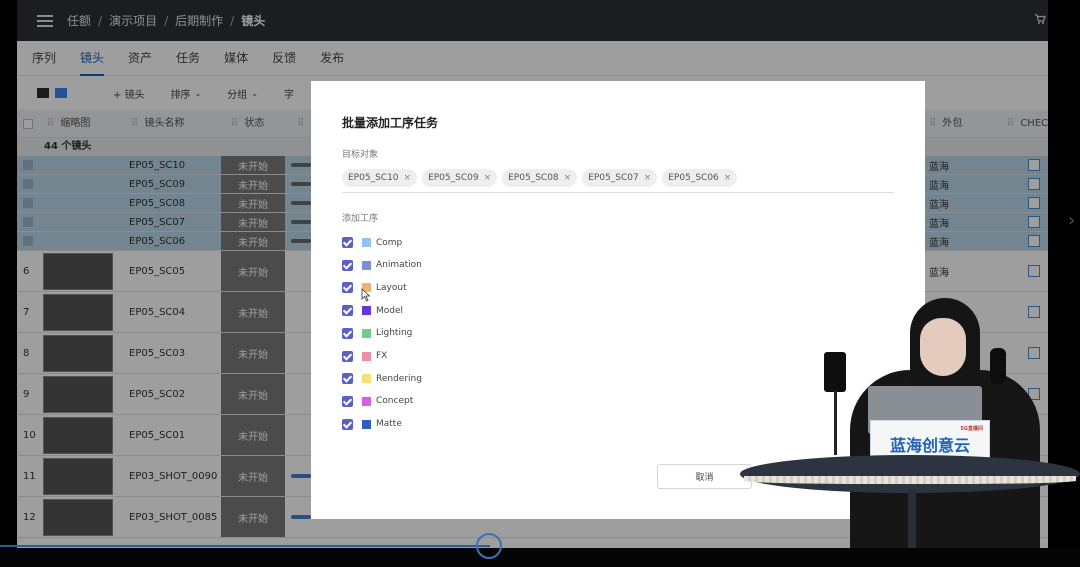  What do you see at coordinates (389, 242) in the screenshot?
I see `process-name: Comp` at bounding box center [389, 242].